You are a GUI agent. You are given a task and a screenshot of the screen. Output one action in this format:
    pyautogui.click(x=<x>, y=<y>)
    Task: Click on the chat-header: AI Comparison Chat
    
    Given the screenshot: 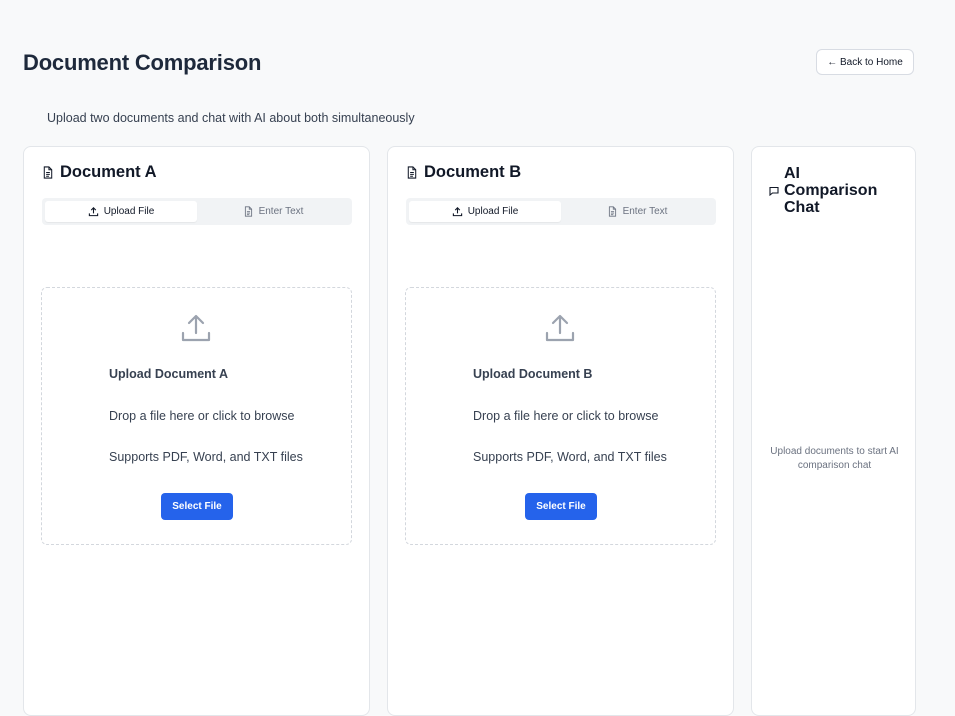 What is the action you would take?
    pyautogui.click(x=831, y=190)
    